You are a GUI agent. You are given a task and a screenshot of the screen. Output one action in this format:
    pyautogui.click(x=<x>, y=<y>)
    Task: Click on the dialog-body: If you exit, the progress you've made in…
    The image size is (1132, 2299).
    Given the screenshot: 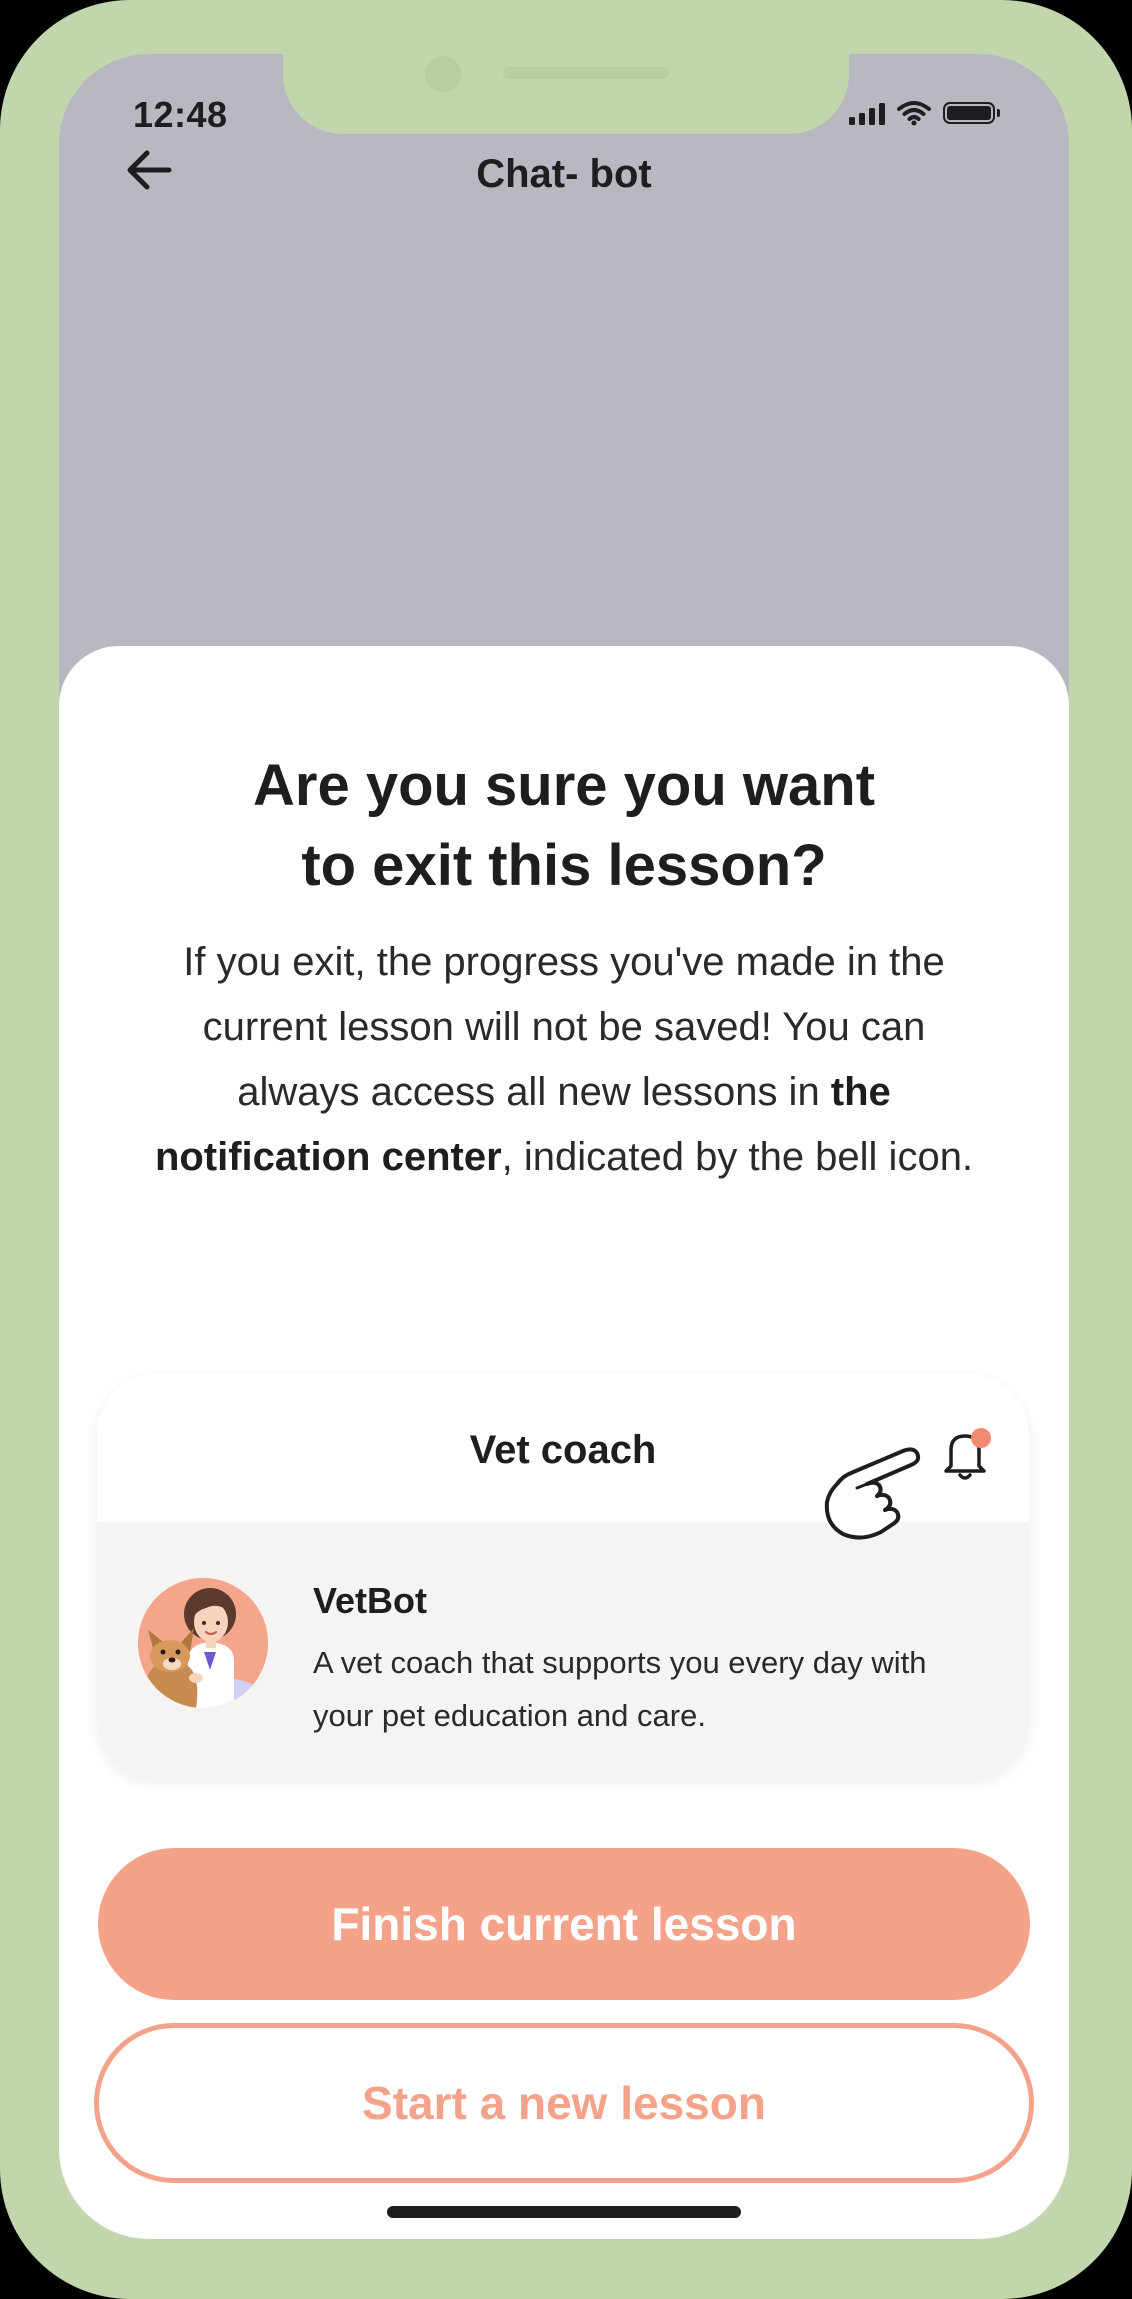 What is the action you would take?
    pyautogui.click(x=564, y=1060)
    